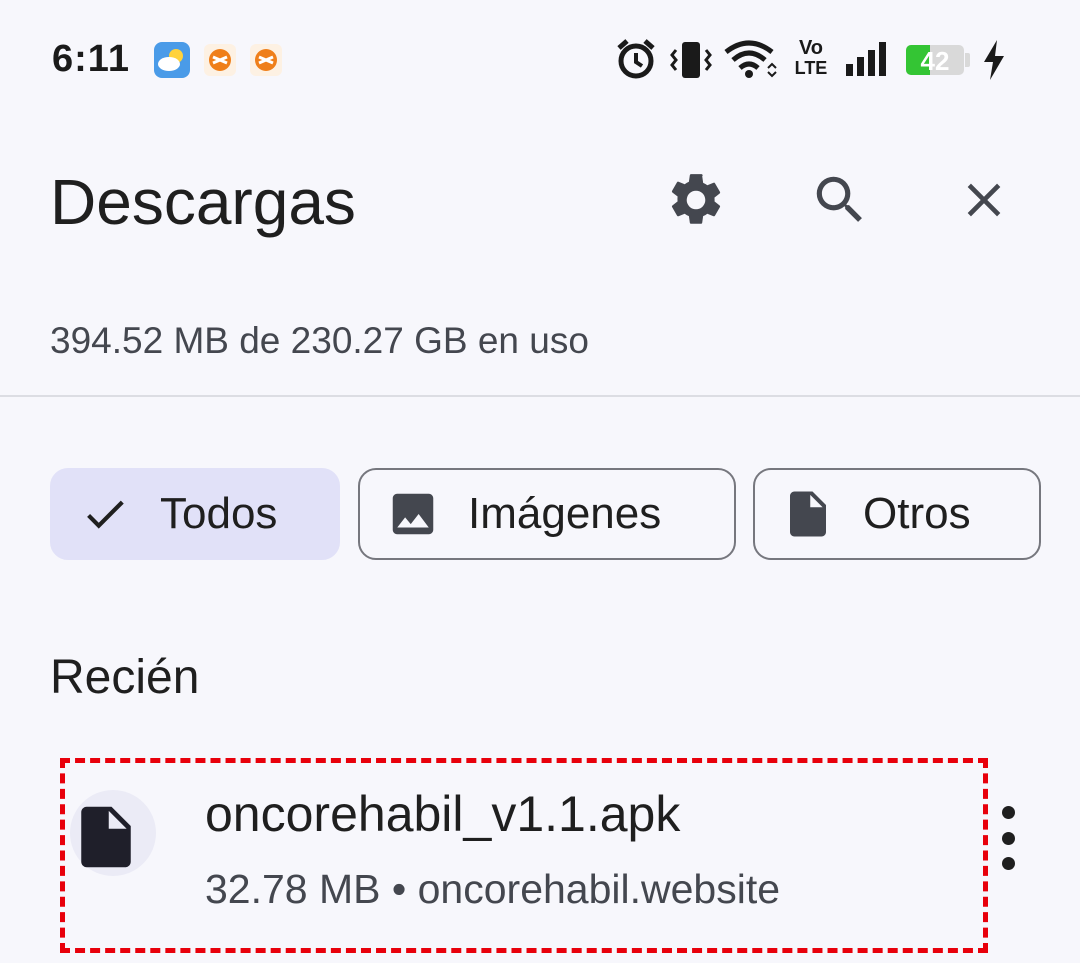  Describe the element at coordinates (219, 513) in the screenshot. I see `chip-label: Todos` at that location.